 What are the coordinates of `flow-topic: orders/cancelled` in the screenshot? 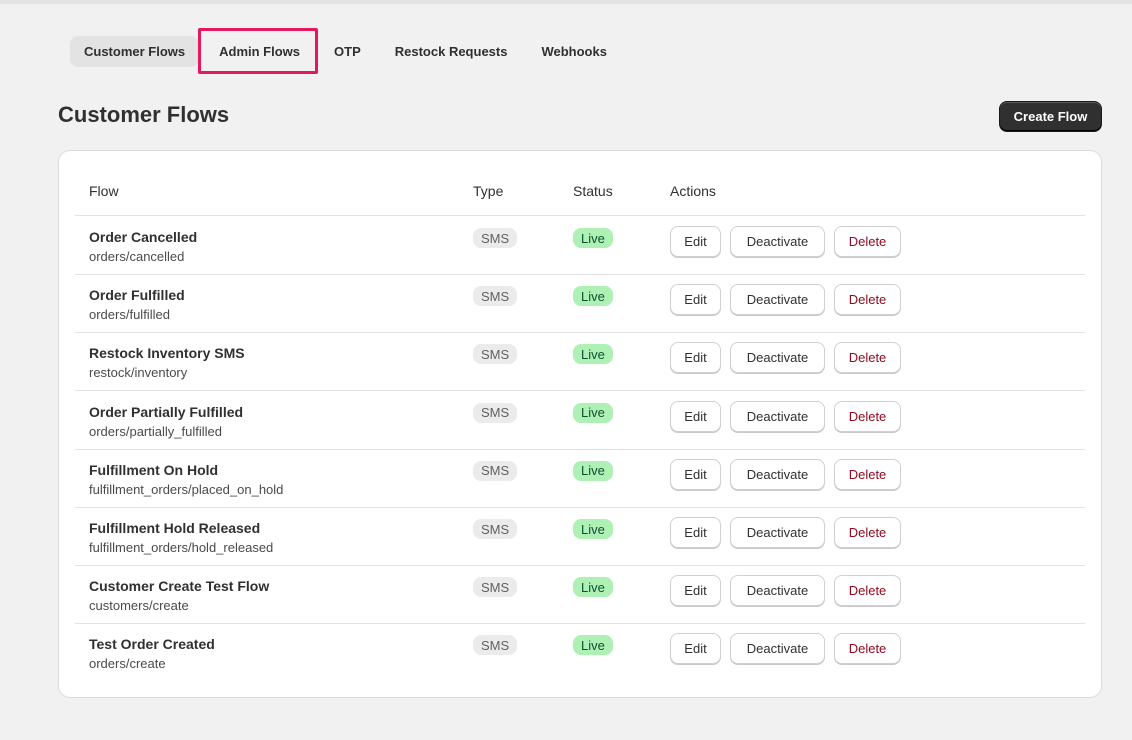 It's located at (137, 256).